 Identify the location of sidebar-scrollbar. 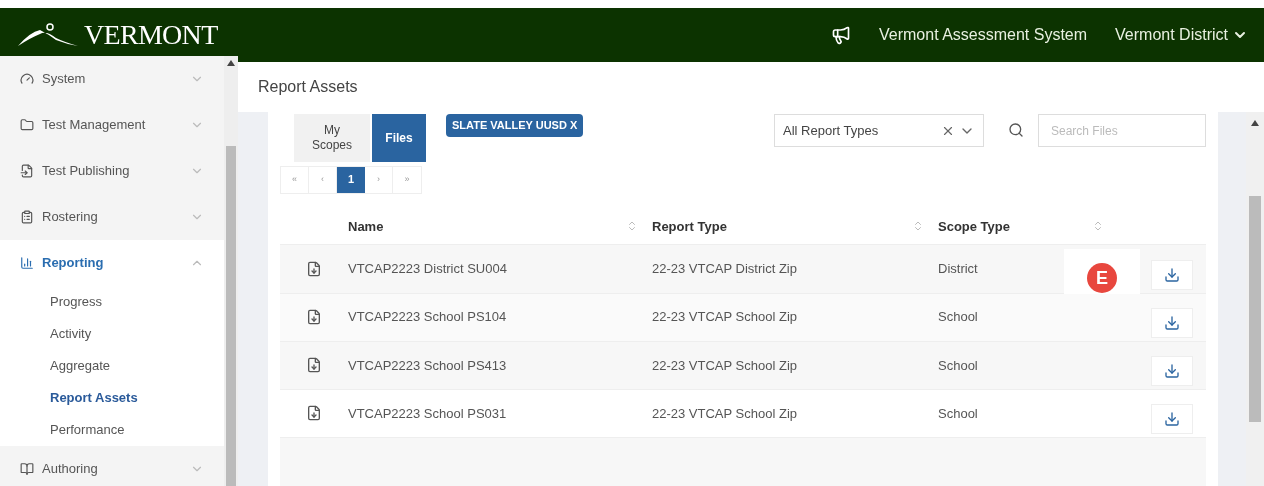
(231, 271).